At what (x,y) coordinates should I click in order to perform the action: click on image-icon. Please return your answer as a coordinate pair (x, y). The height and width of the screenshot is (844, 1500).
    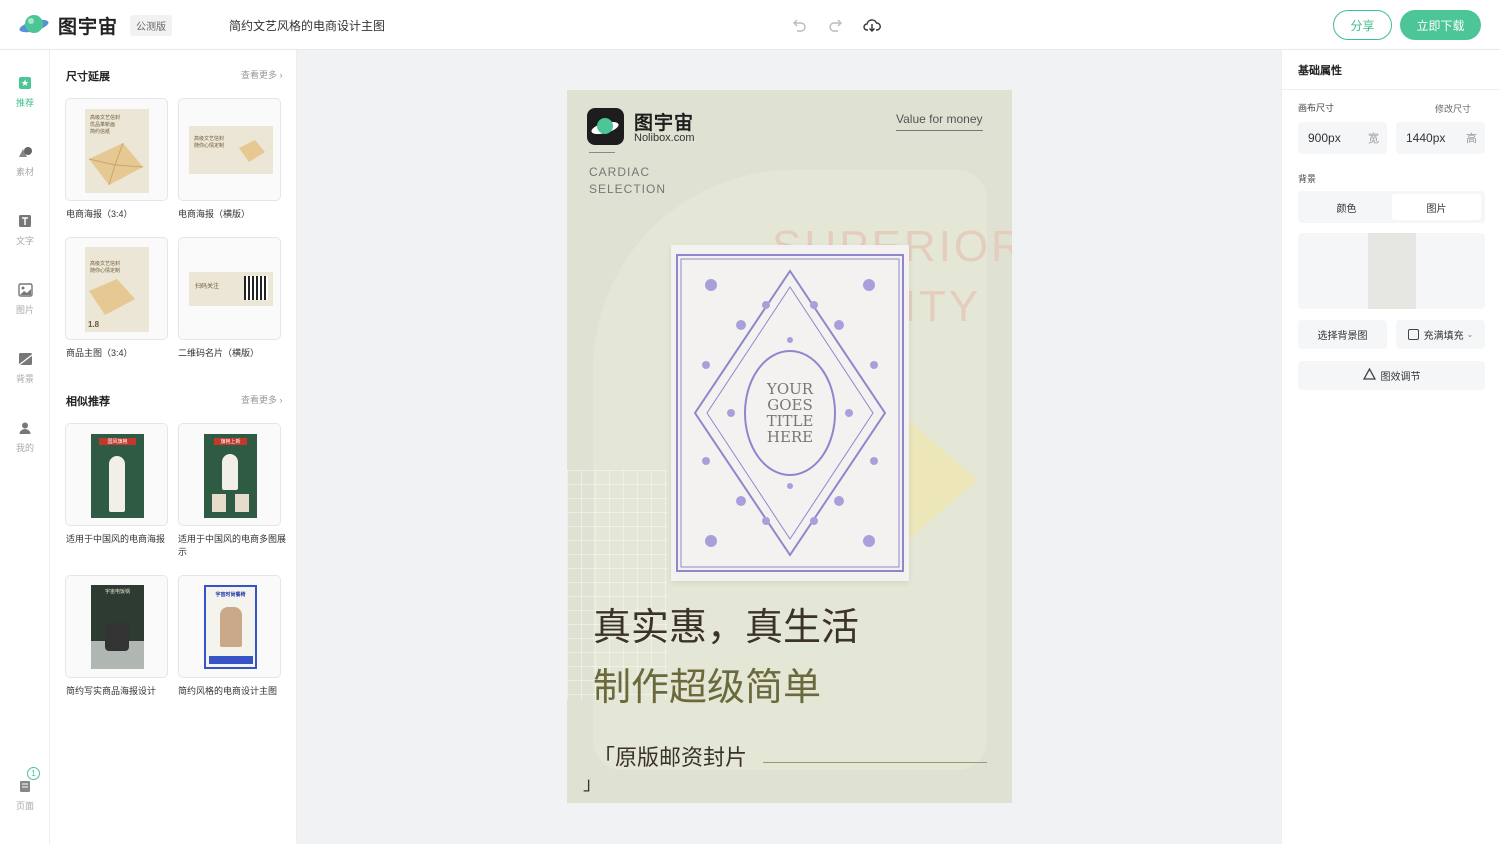
    Looking at the image, I should click on (25, 290).